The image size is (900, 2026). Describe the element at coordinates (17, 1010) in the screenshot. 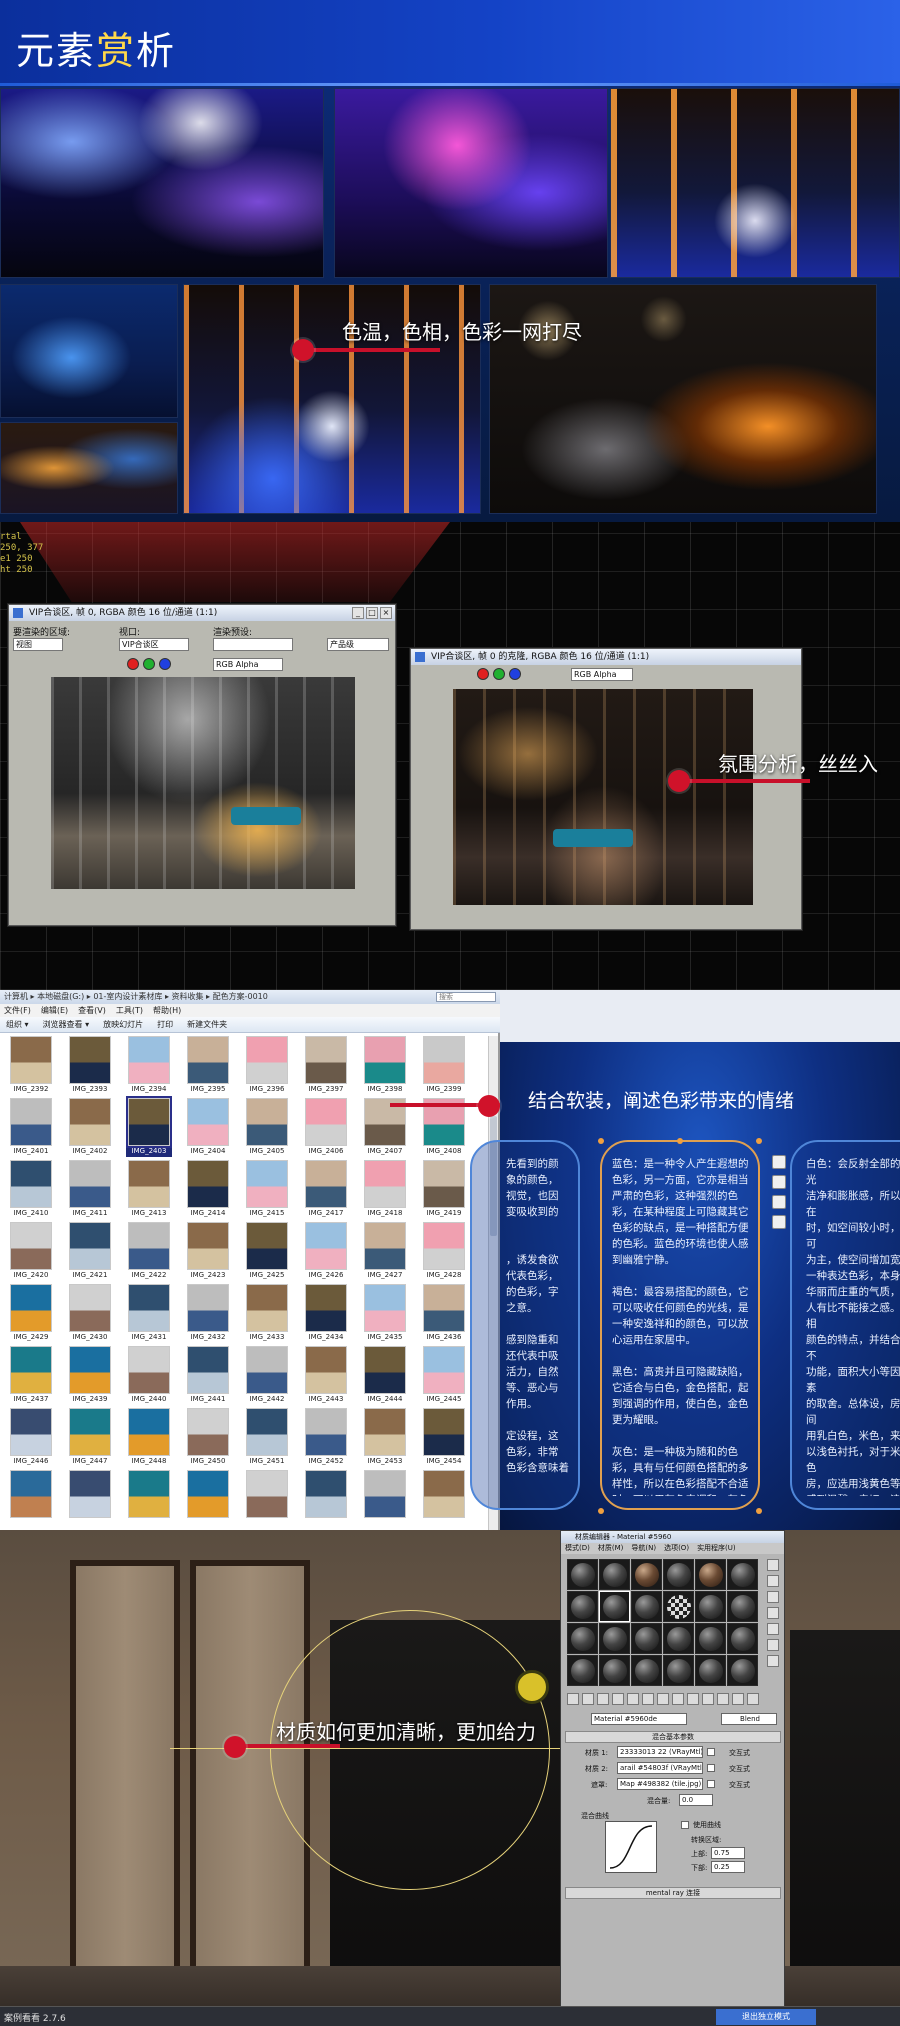

I see `menu-file: 文件(F)` at that location.